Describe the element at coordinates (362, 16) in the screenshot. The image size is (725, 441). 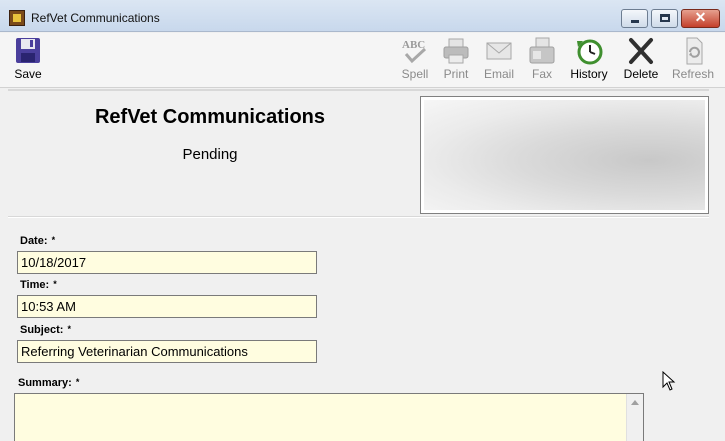
I see `title-bar: RefVet Communications ✕` at that location.